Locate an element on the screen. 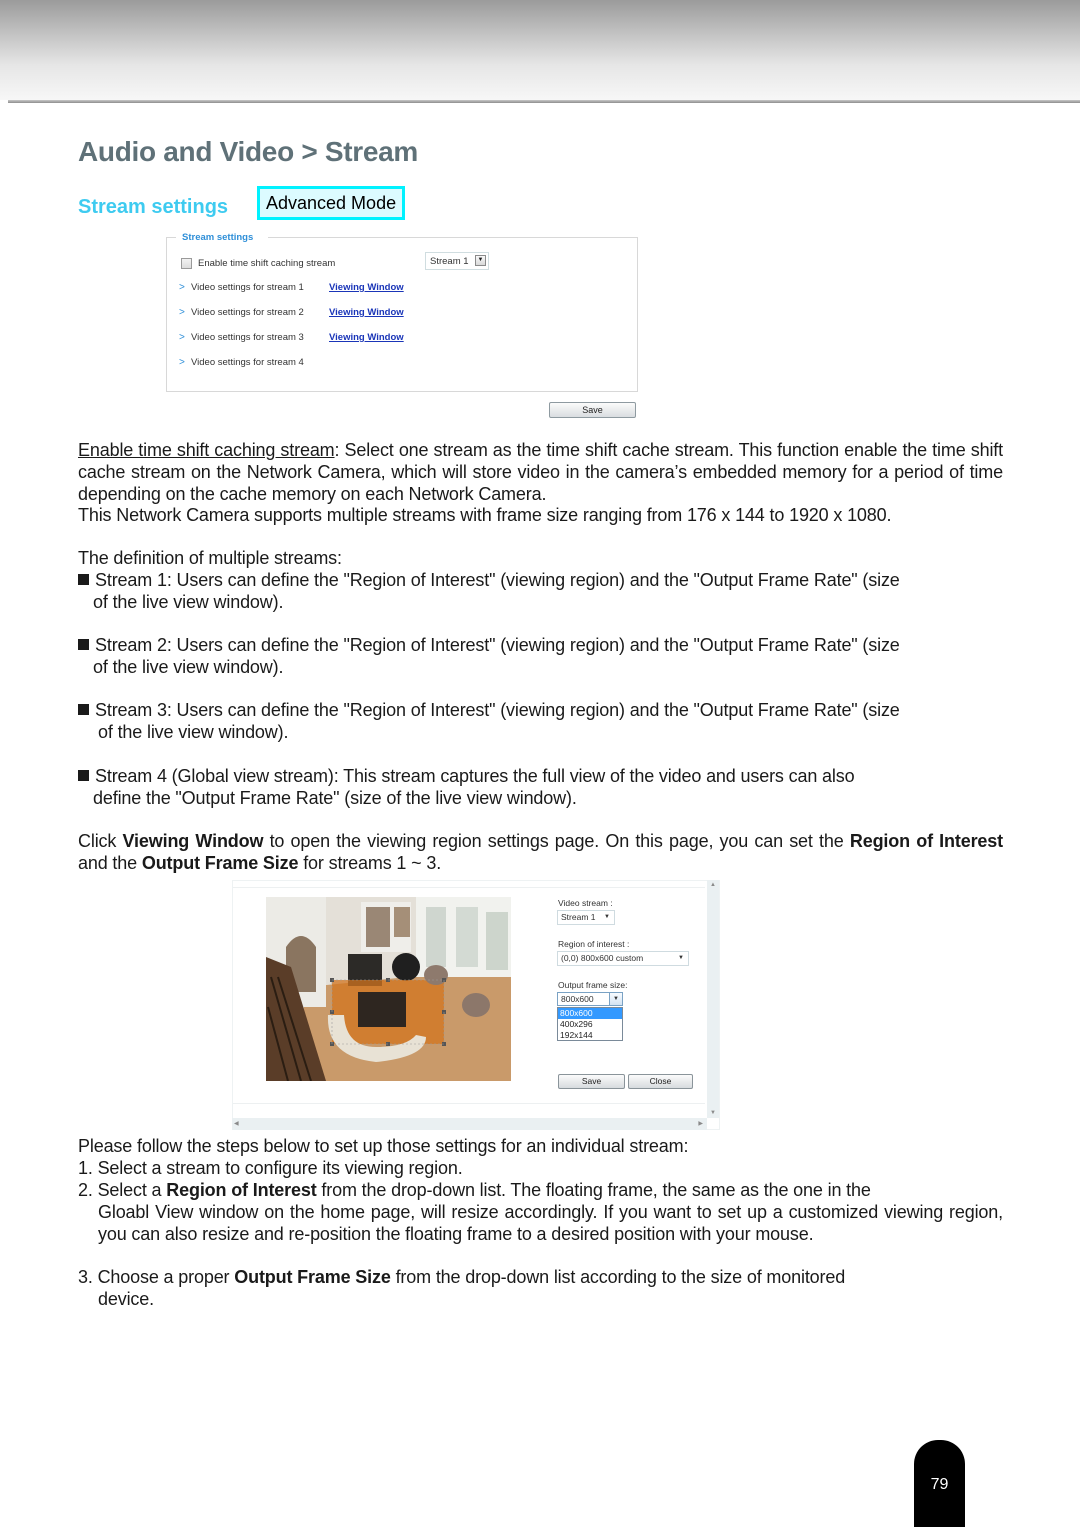 This screenshot has width=1080, height=1530. save-button: Save is located at coordinates (592, 410).